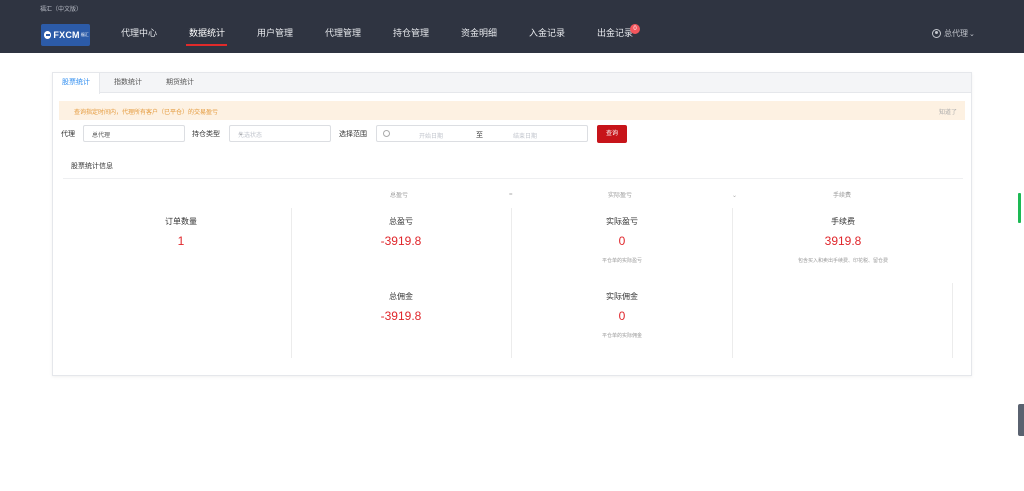 The width and height of the screenshot is (1024, 491). I want to click on notice-text: 查询指定时间内，代理所有客户（已平仓）的交易盈亏, so click(146, 113).